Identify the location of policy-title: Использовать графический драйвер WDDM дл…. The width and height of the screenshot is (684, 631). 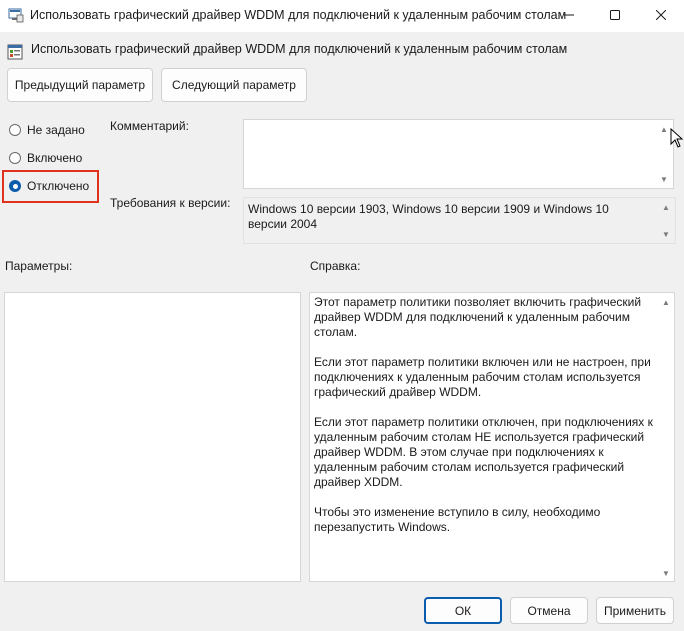
(299, 49).